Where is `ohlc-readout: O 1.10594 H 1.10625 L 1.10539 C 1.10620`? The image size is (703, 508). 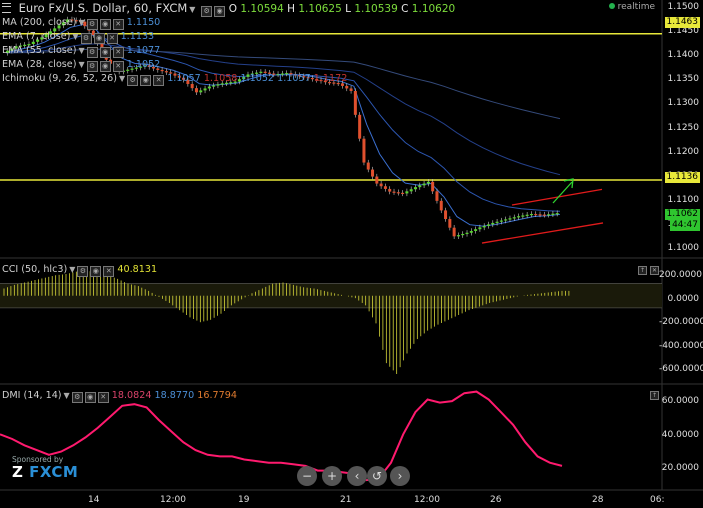
ohlc-readout: O 1.10594 H 1.10625 L 1.10539 C 1.10620 is located at coordinates (342, 9).